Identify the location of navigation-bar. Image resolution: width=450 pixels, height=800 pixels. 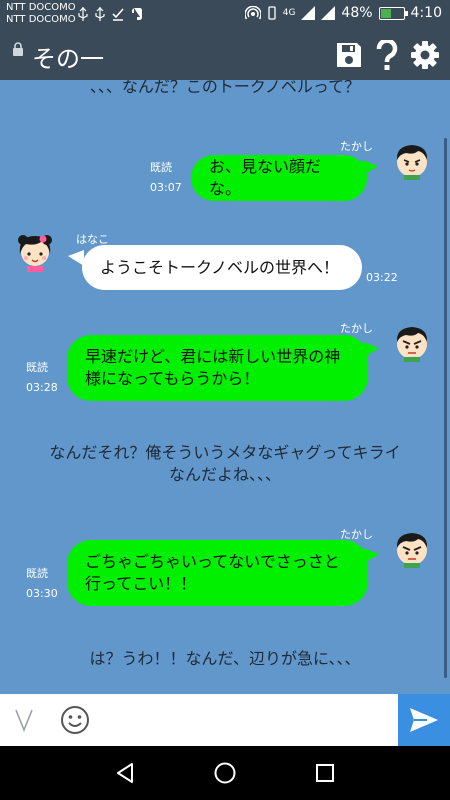
(225, 773).